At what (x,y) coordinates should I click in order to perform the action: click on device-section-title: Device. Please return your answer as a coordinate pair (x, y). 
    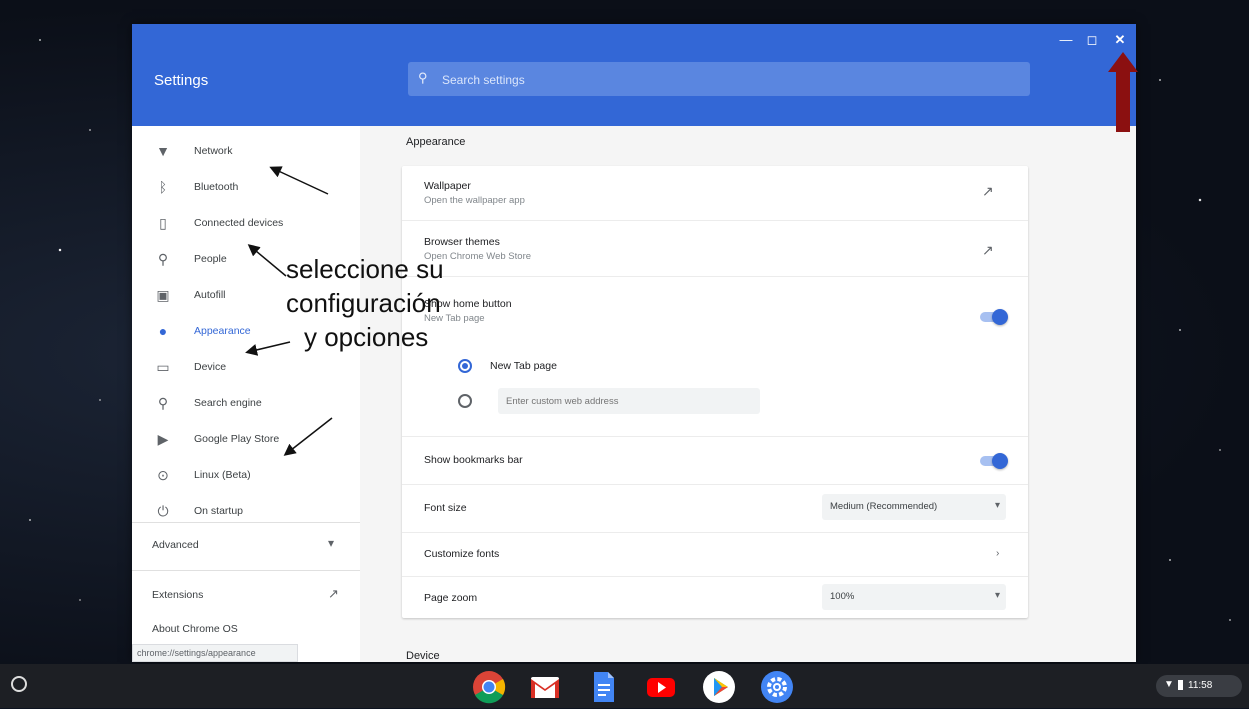
    Looking at the image, I should click on (423, 656).